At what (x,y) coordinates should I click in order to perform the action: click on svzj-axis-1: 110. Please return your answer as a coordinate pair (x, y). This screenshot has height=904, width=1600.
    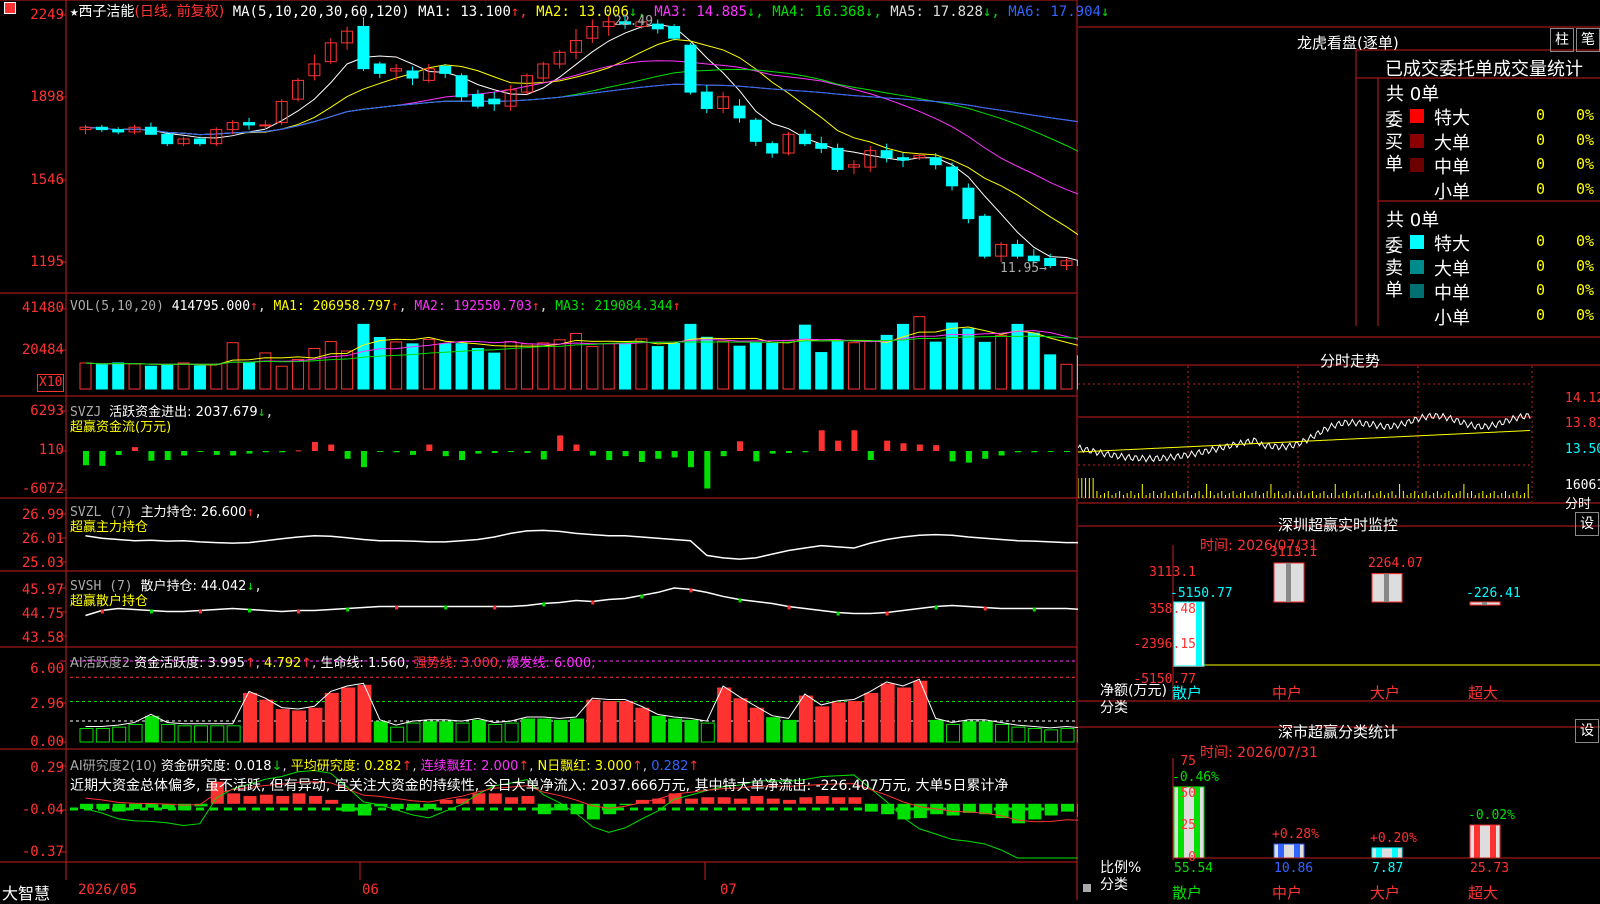
    Looking at the image, I should click on (51, 450).